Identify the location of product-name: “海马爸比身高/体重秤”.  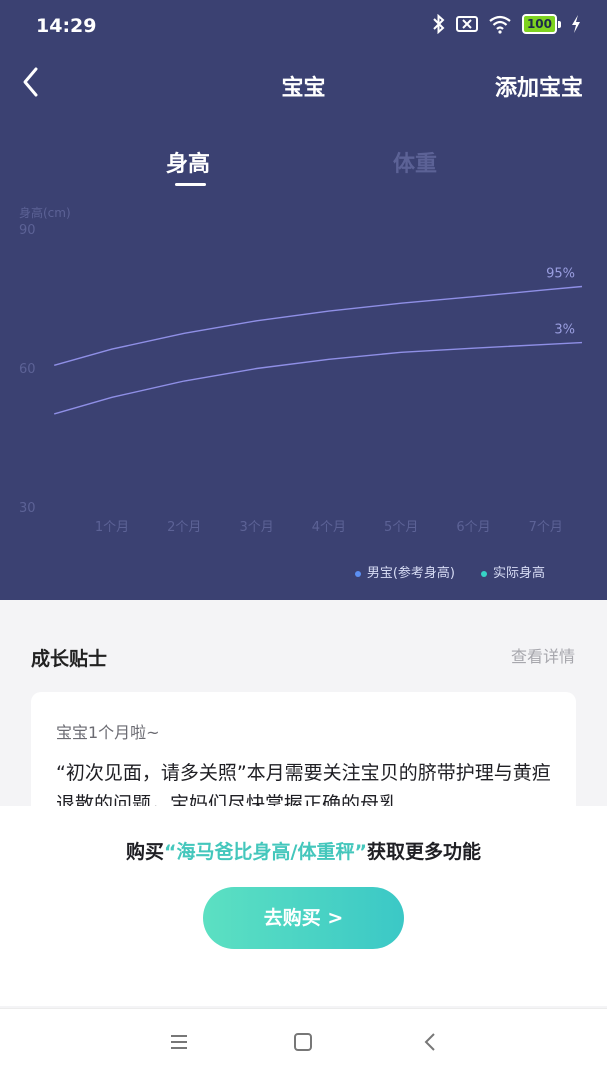
(265, 852).